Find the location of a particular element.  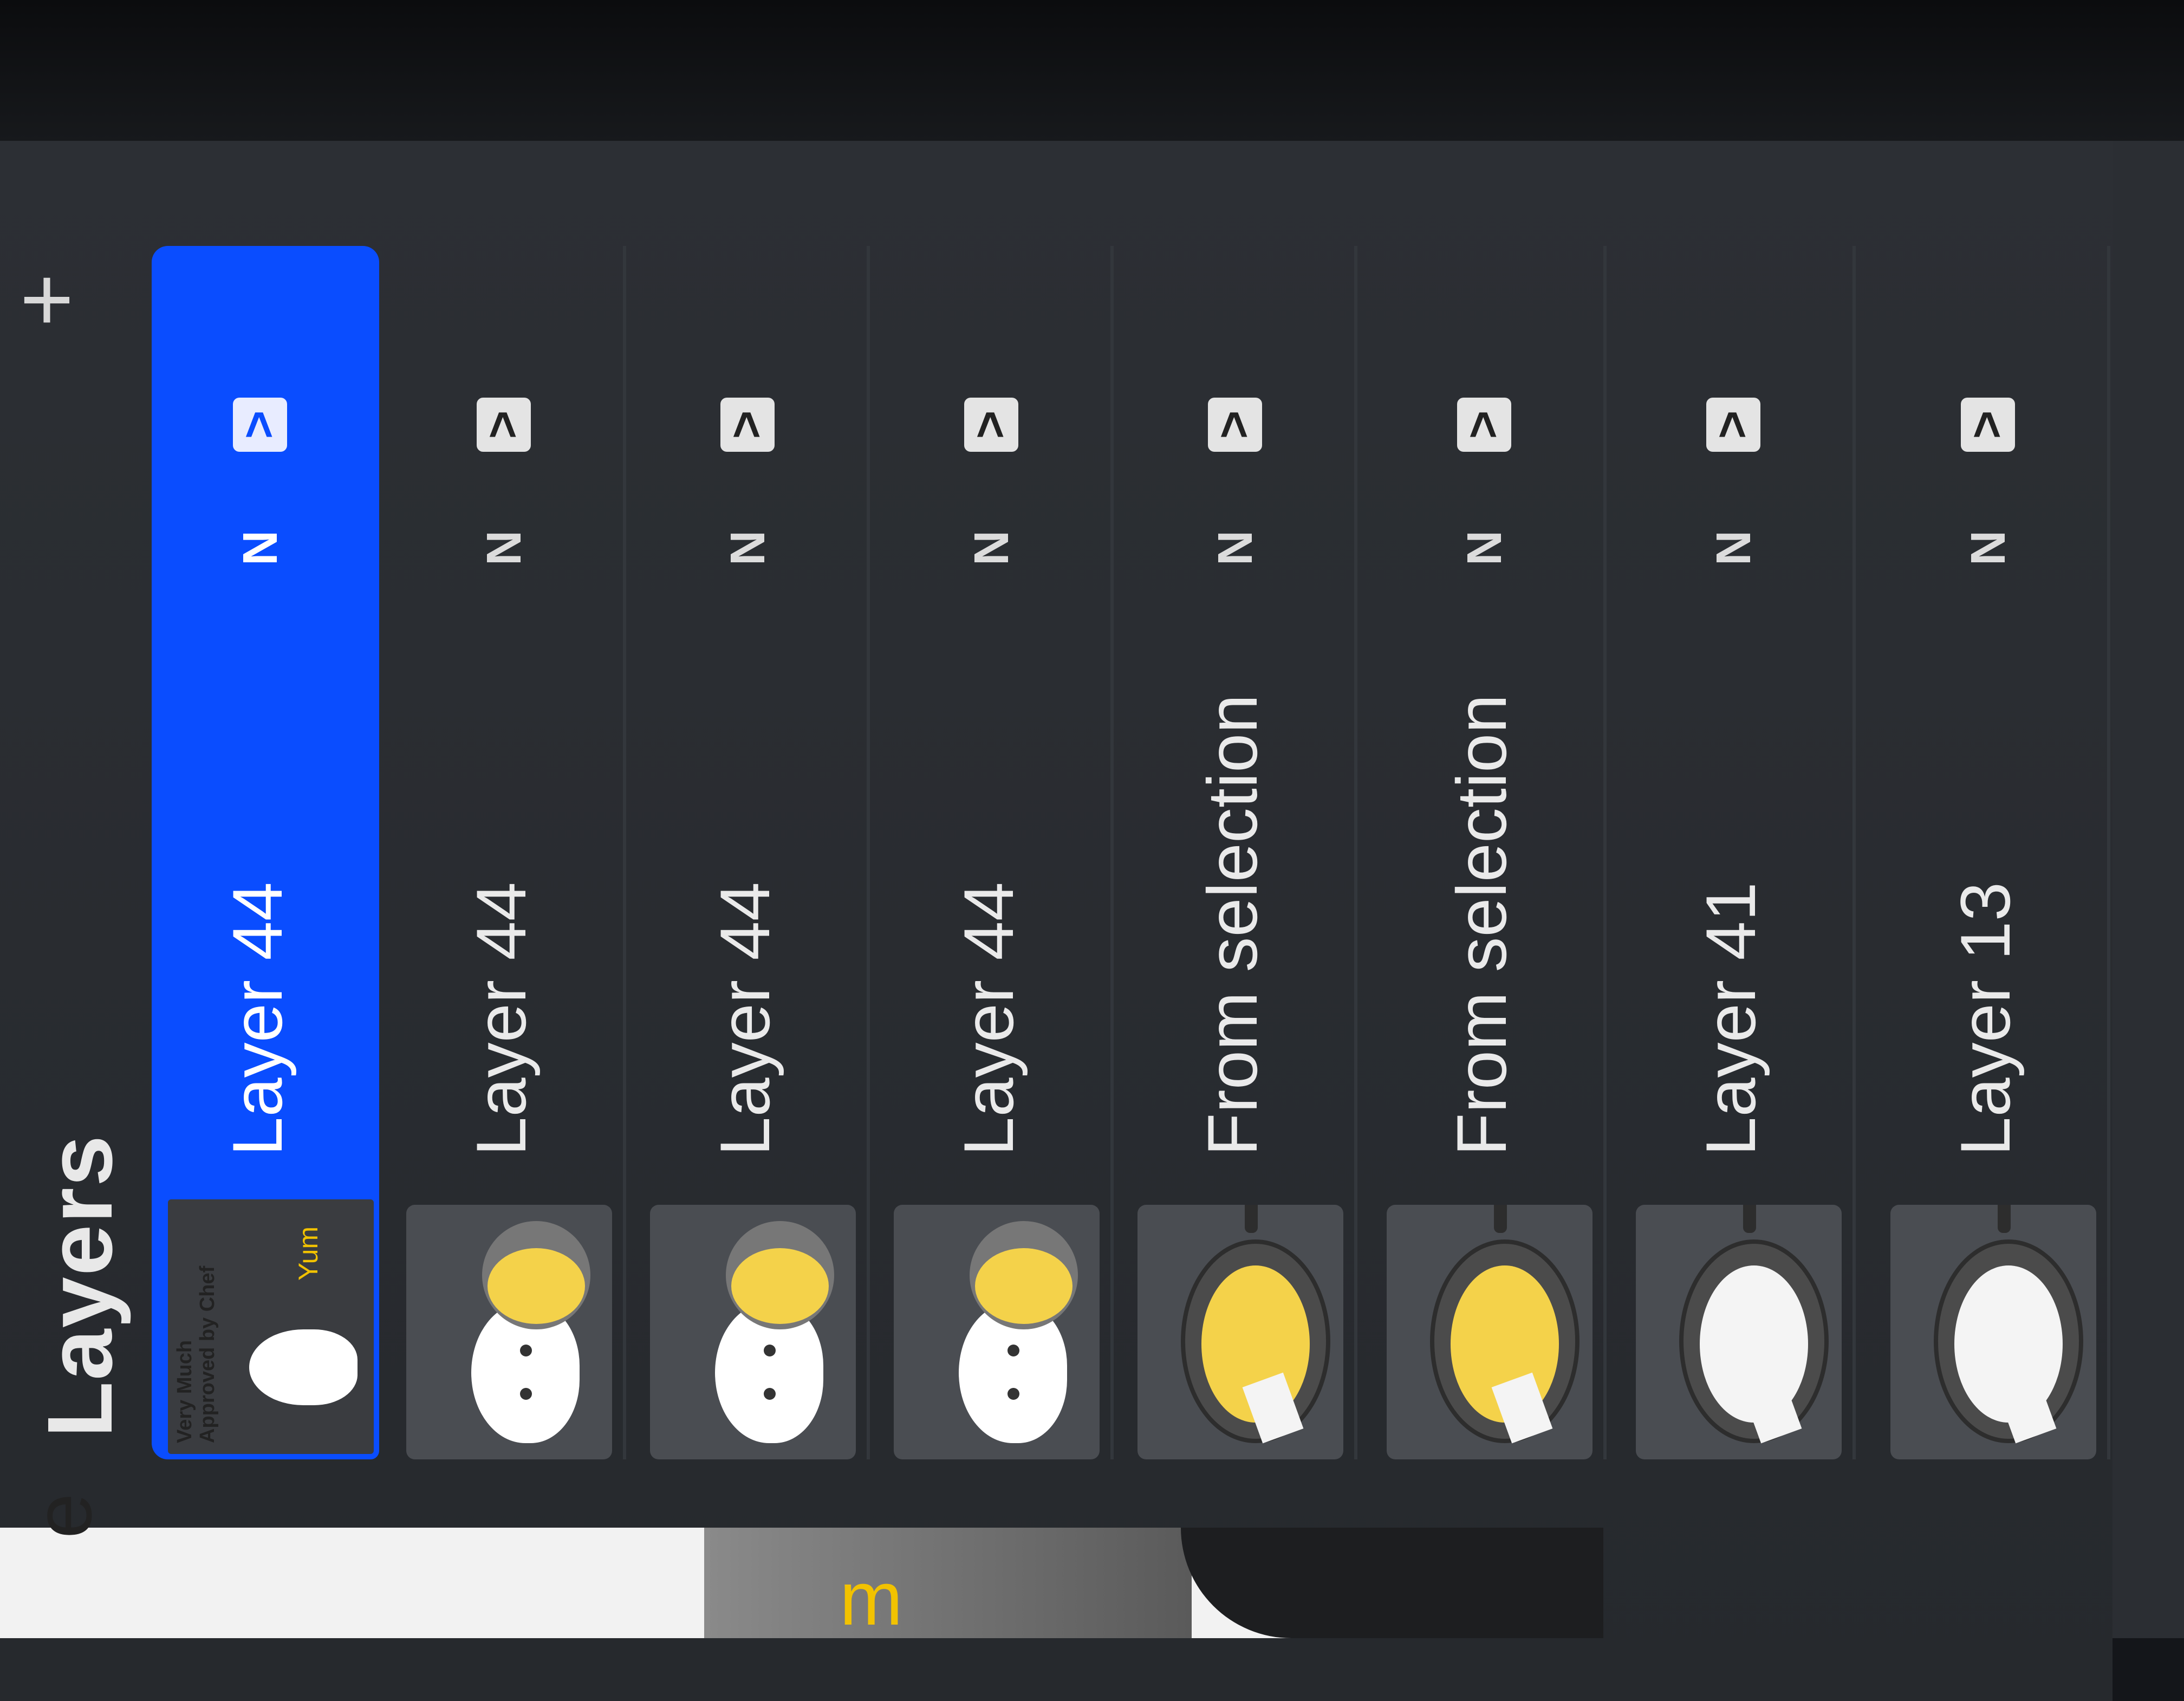

thumbnail-badge-text: Very Much Approved by Chef is located at coordinates (196, 1354).